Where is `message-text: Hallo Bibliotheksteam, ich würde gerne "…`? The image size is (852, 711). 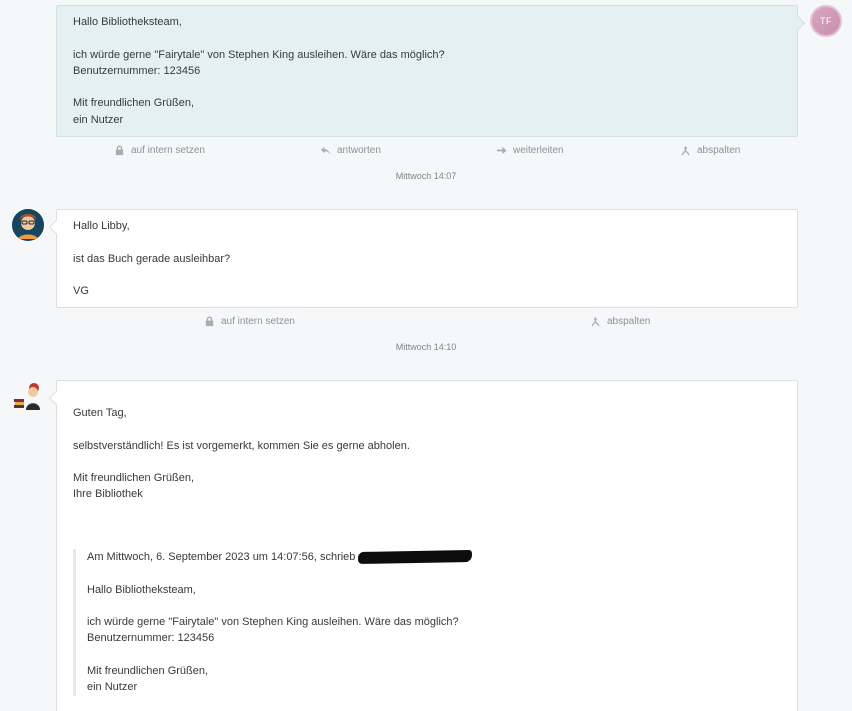
message-text: Hallo Bibliotheksteam, ich würde gerne "… is located at coordinates (259, 71).